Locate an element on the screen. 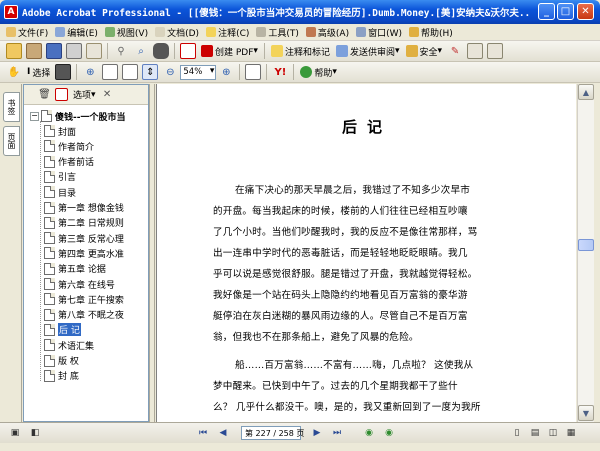 This screenshot has width=600, height=451. status-bar: ▣ ◧ ⏮ ◀ 第 227 / 258 页 ▶ ⏭ ◉ ◉ ▯ ▤ ◫ ▦ is located at coordinates (300, 432).